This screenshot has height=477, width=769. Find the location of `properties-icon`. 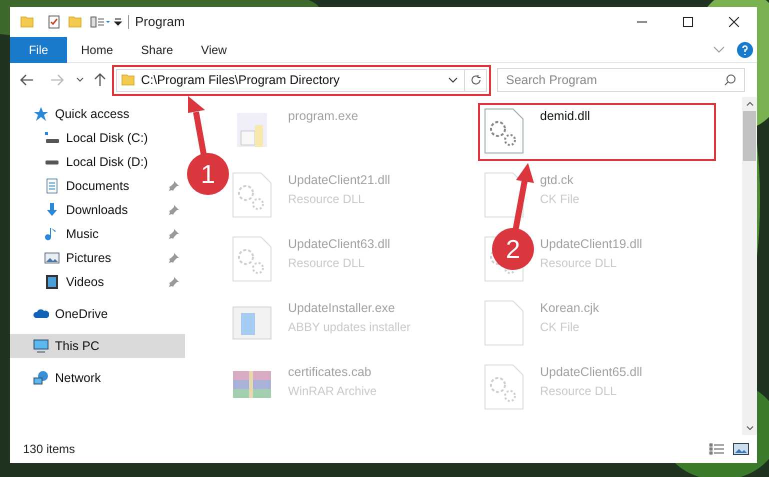

properties-icon is located at coordinates (100, 22).